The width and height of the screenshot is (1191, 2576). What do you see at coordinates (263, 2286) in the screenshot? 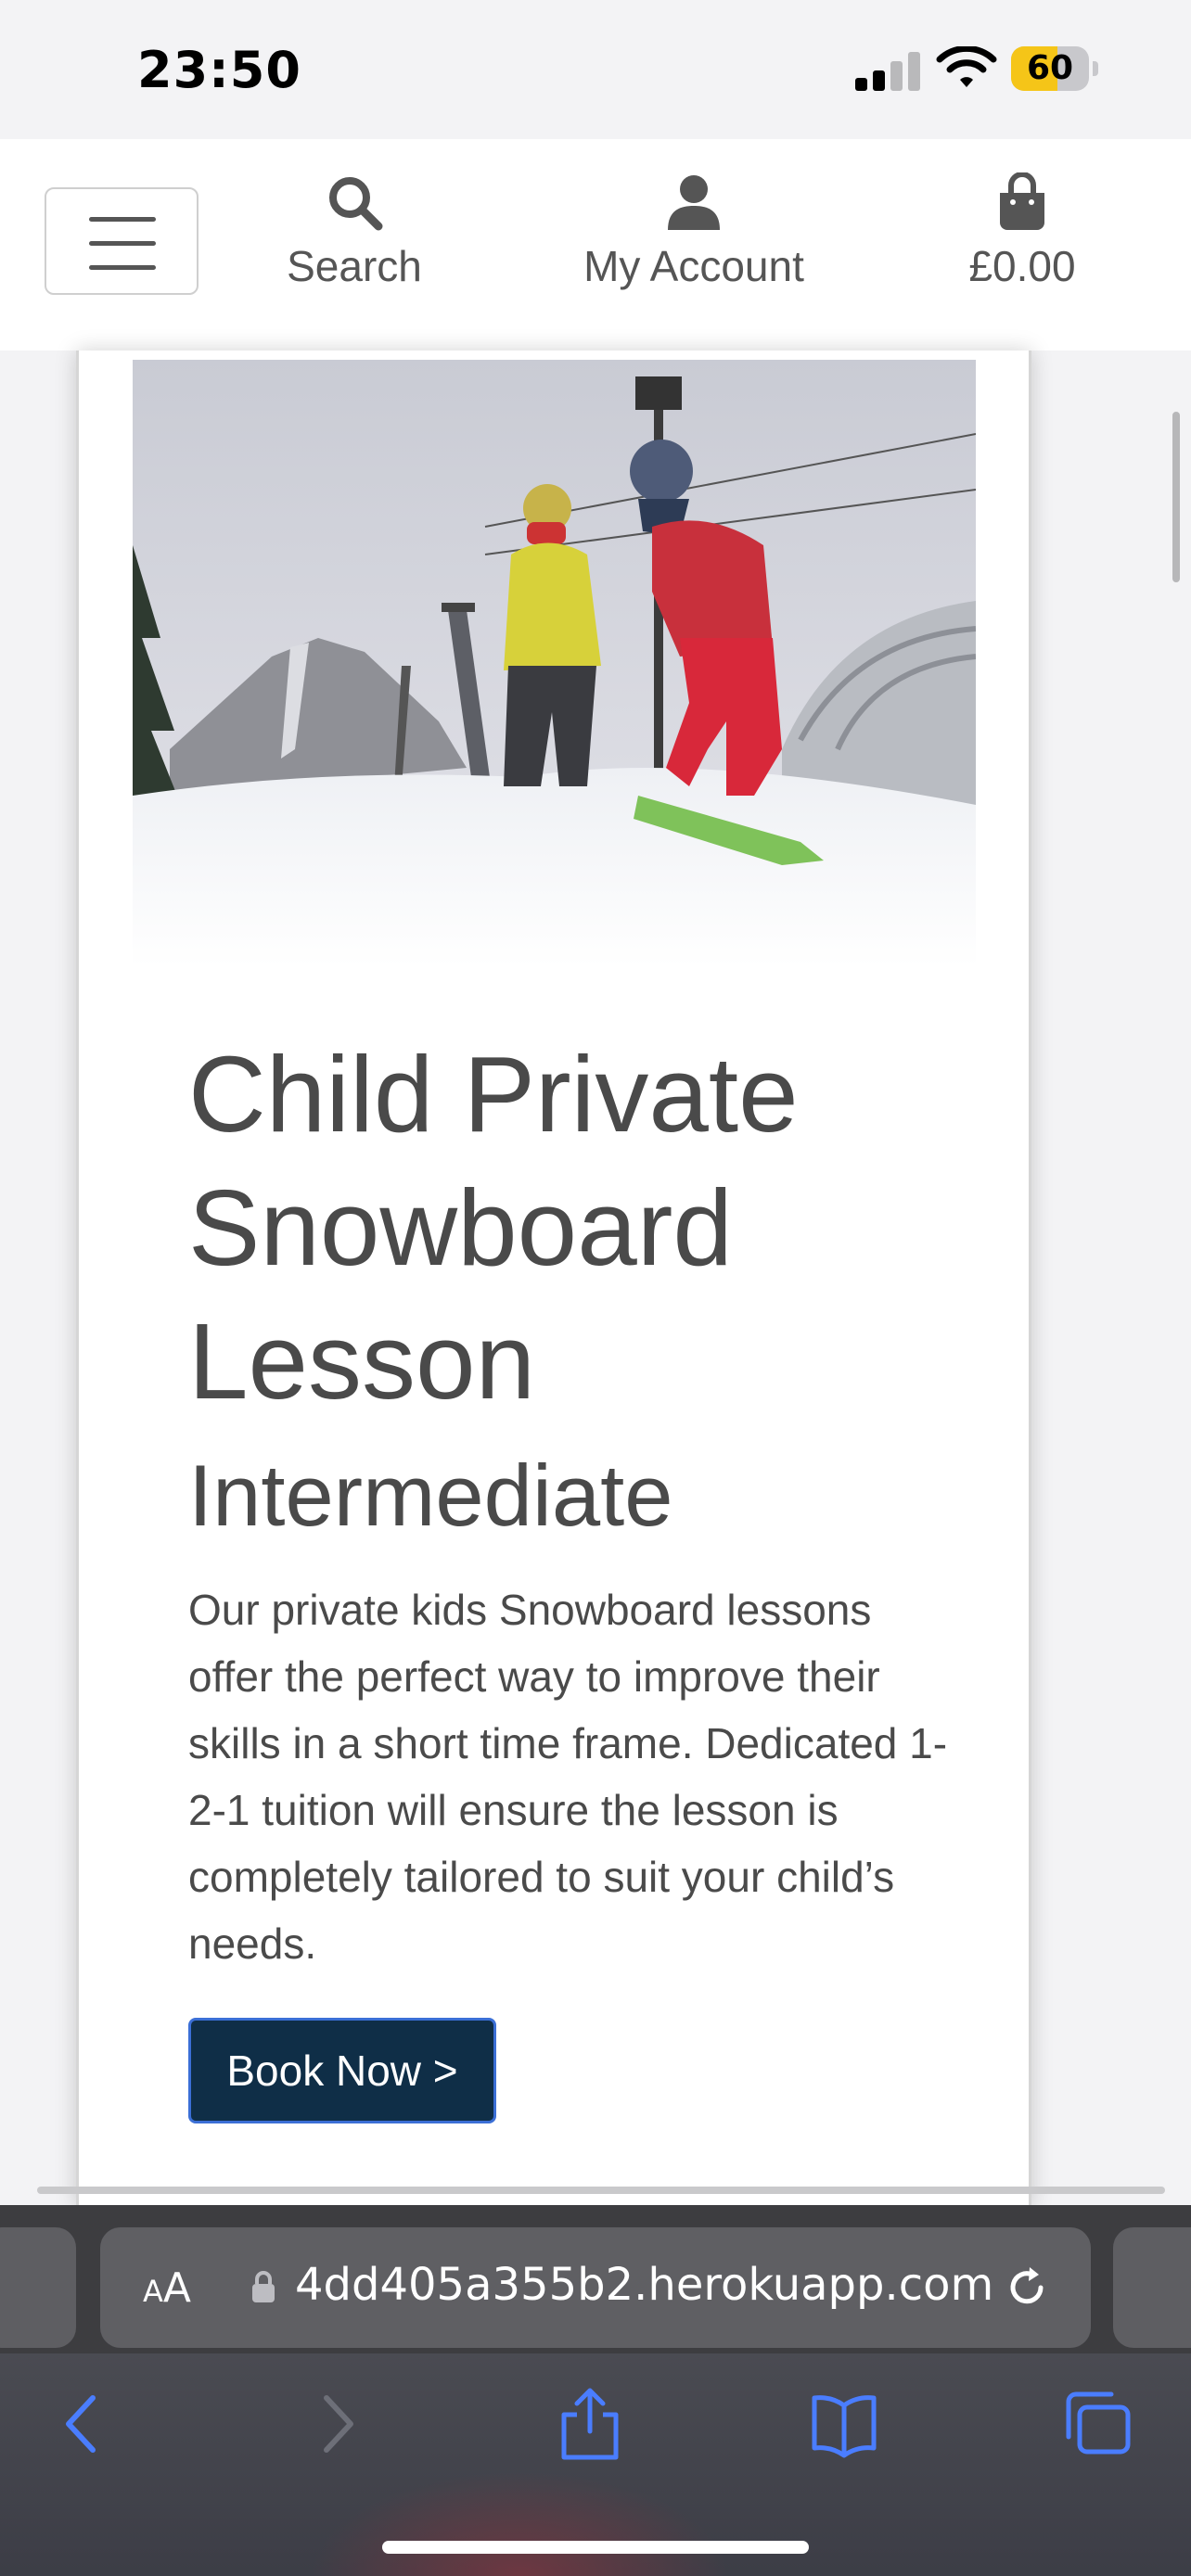
I see `lock-icon` at bounding box center [263, 2286].